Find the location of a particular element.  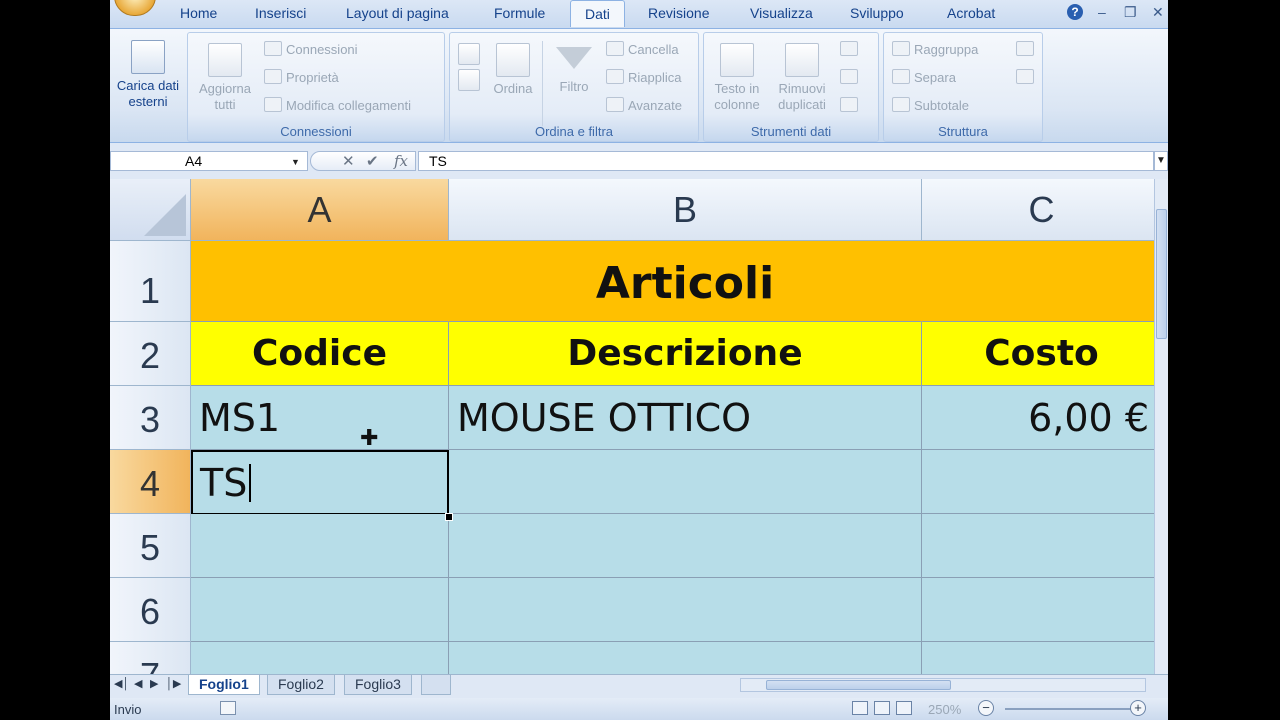

vertical-scrollbar is located at coordinates (1161, 426).